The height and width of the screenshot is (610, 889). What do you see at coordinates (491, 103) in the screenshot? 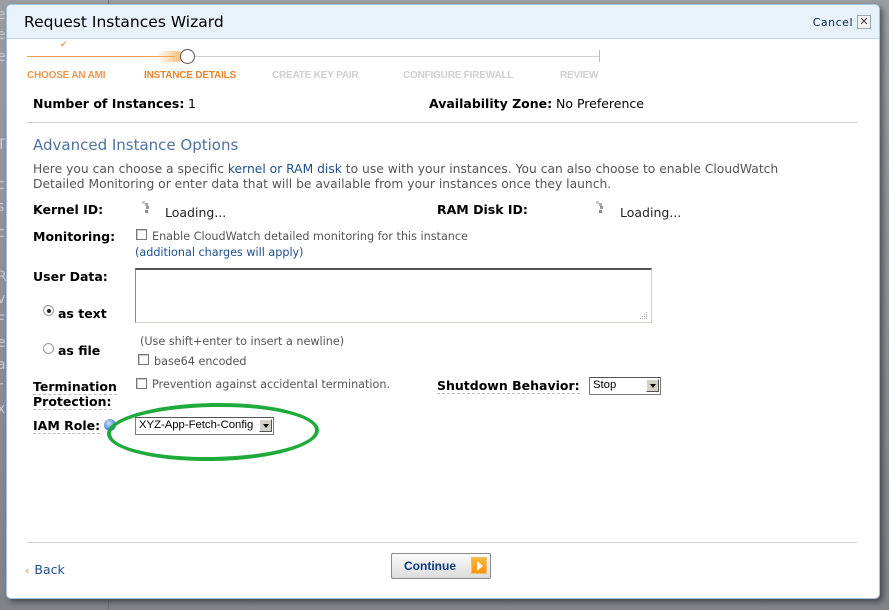
I see `zone-label: Availability Zone:` at bounding box center [491, 103].